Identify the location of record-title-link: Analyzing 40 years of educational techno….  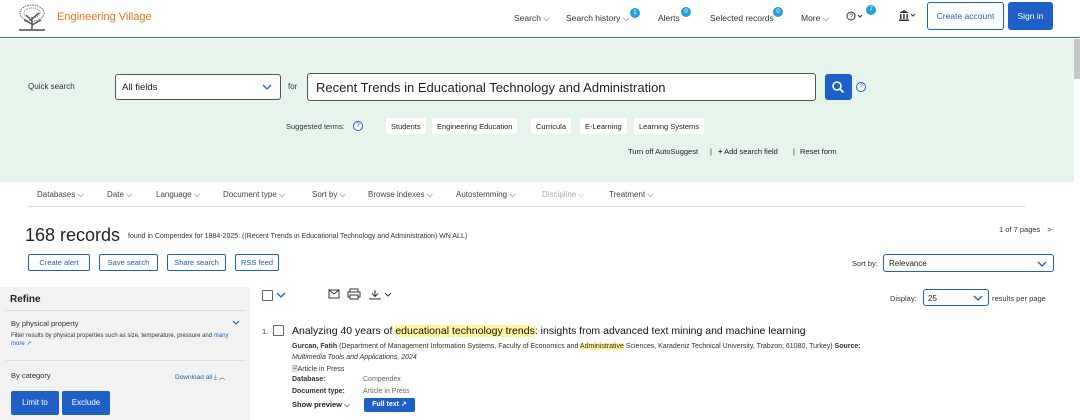
(549, 331).